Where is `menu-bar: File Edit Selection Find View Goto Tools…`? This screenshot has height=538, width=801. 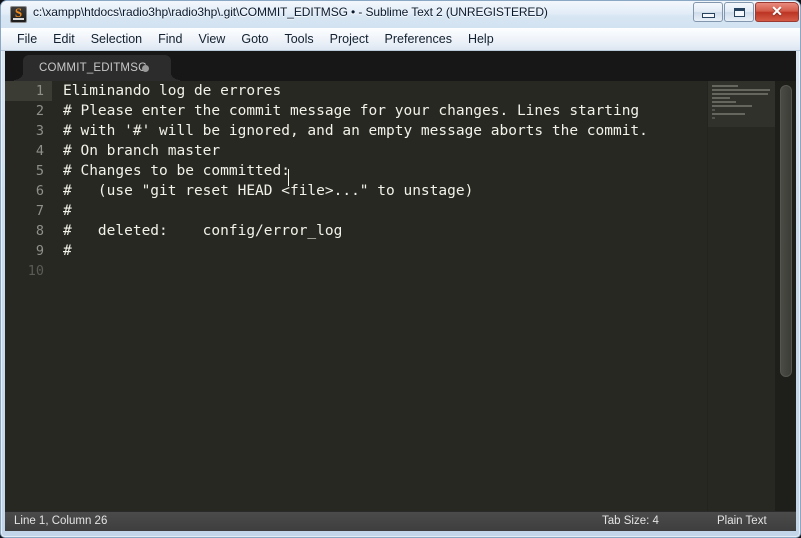 menu-bar: File Edit Selection Find View Goto Tools… is located at coordinates (400, 39).